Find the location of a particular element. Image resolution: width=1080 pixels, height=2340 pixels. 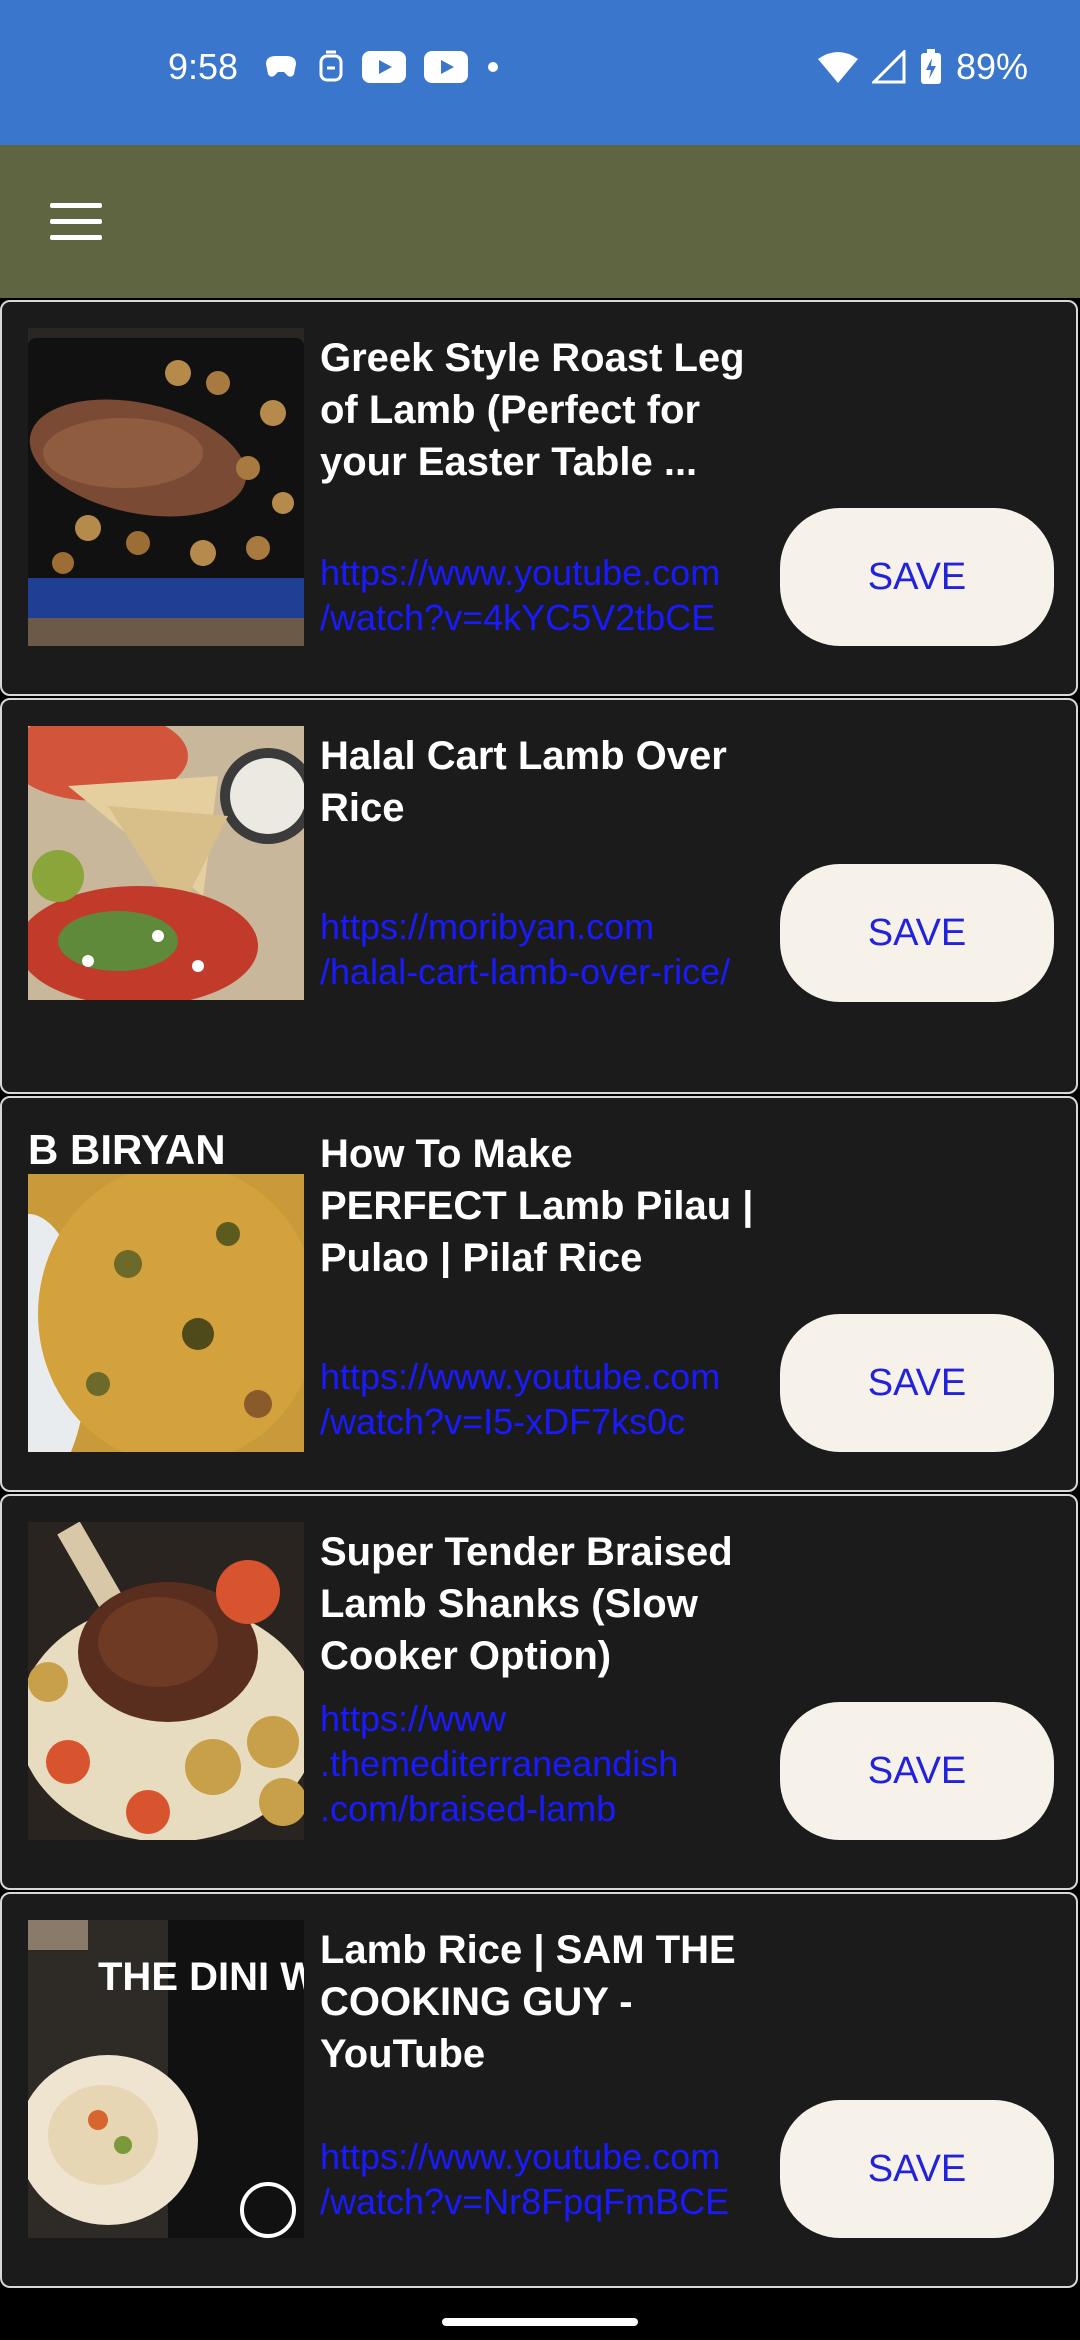

thumbnail-caption: B BIRYAN is located at coordinates (127, 1149).